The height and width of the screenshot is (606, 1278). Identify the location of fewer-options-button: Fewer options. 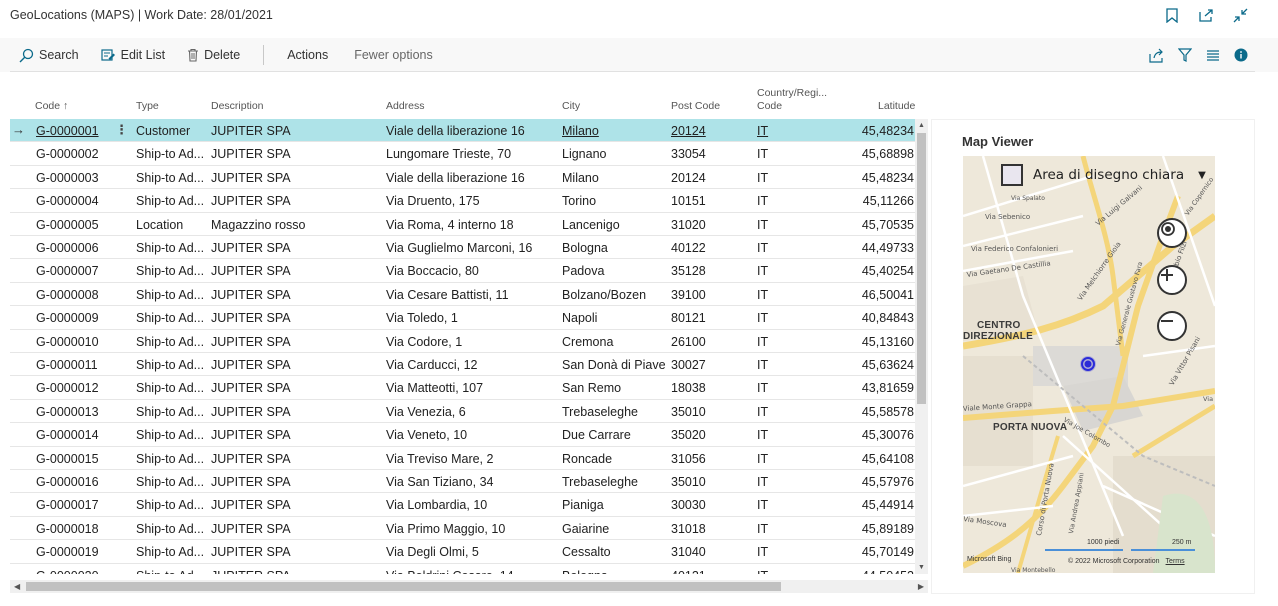
(393, 55).